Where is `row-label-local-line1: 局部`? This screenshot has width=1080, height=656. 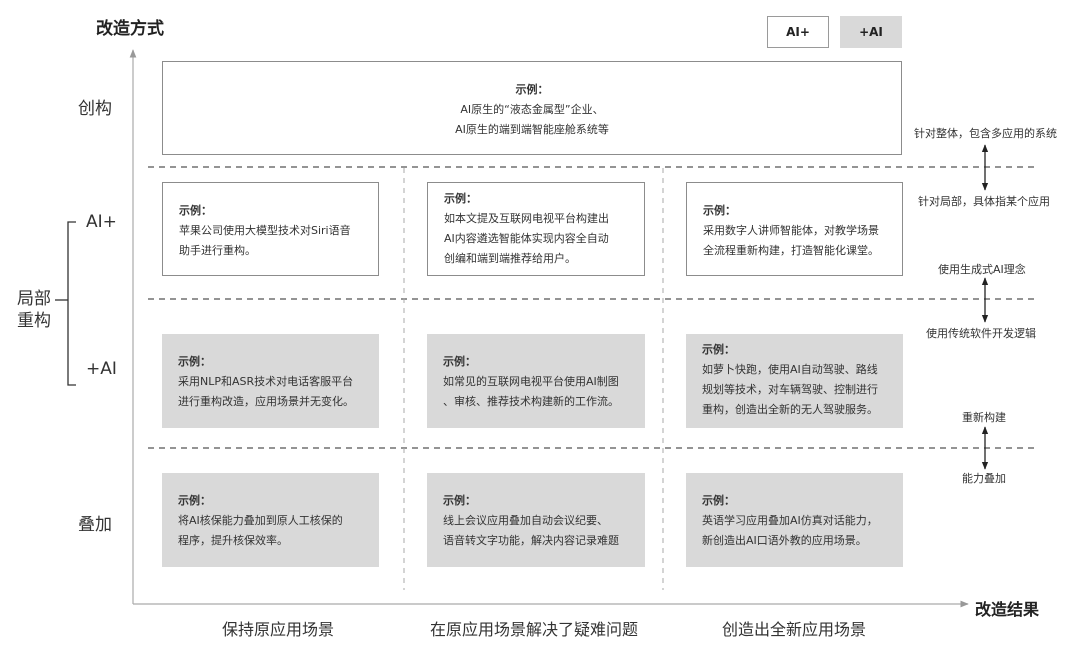 row-label-local-line1: 局部 is located at coordinates (34, 299).